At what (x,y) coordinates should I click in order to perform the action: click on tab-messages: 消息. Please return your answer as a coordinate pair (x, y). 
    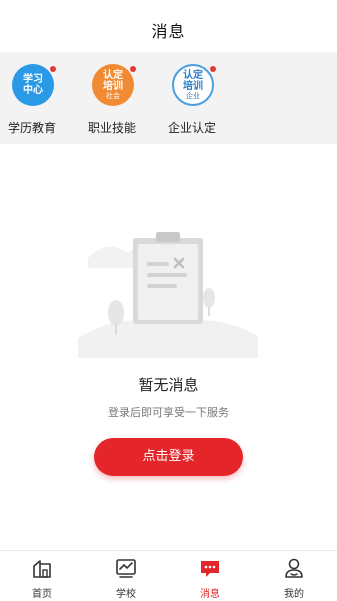
    Looking at the image, I should click on (210, 578).